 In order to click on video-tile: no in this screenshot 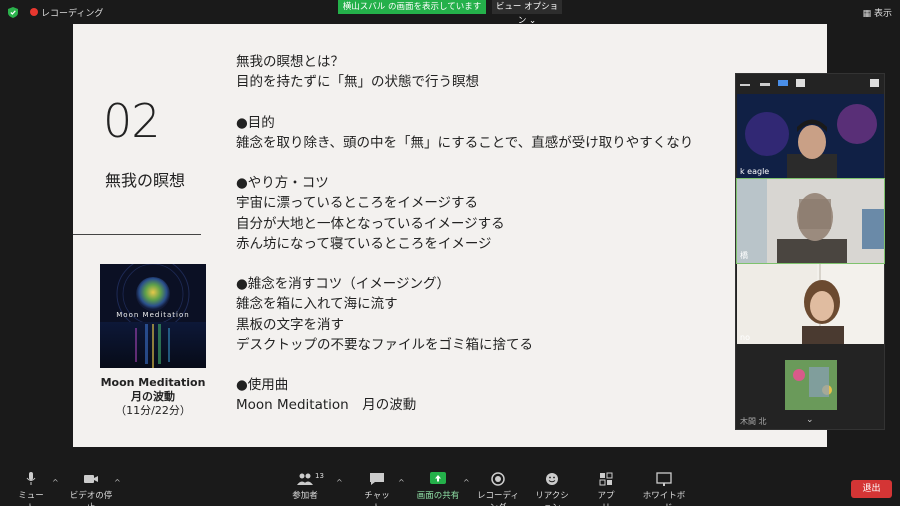, I will do `click(810, 304)`.